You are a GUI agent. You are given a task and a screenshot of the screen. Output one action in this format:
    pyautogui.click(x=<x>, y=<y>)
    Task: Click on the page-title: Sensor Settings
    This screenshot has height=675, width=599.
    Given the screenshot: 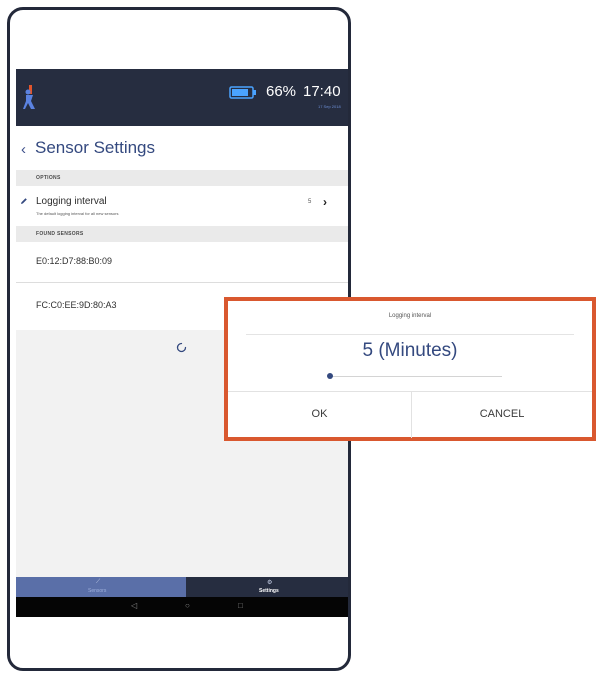 What is the action you would take?
    pyautogui.click(x=95, y=147)
    